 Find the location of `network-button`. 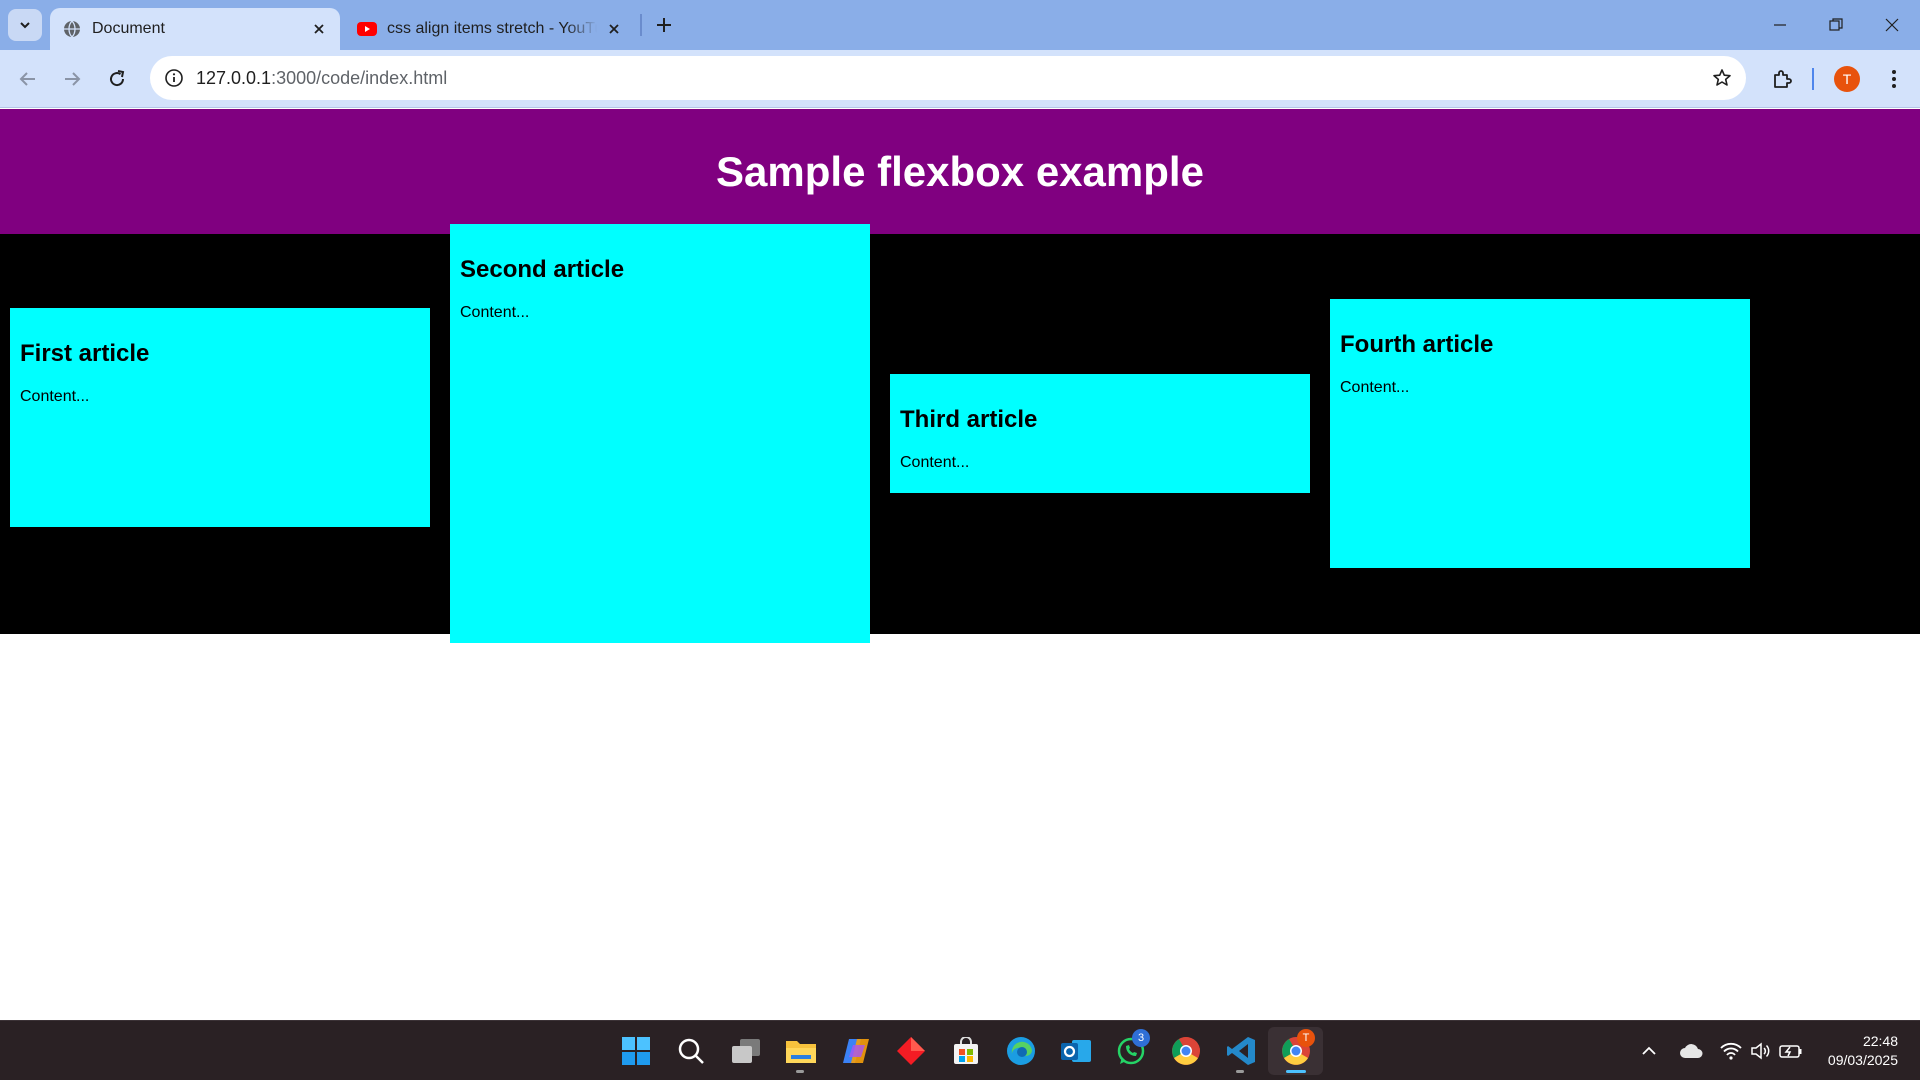

network-button is located at coordinates (1731, 1051).